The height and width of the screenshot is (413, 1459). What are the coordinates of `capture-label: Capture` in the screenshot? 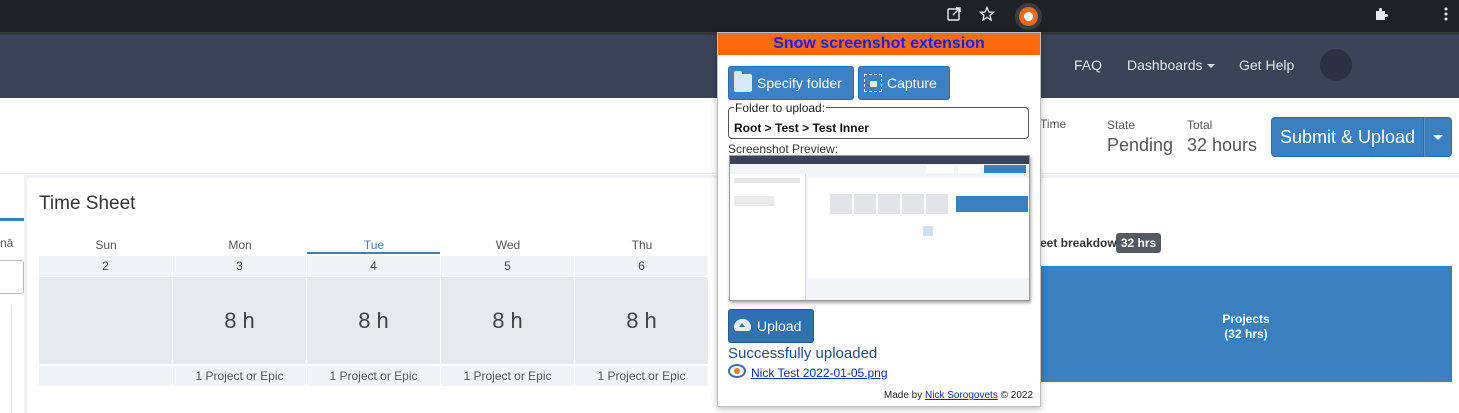 It's located at (912, 83).